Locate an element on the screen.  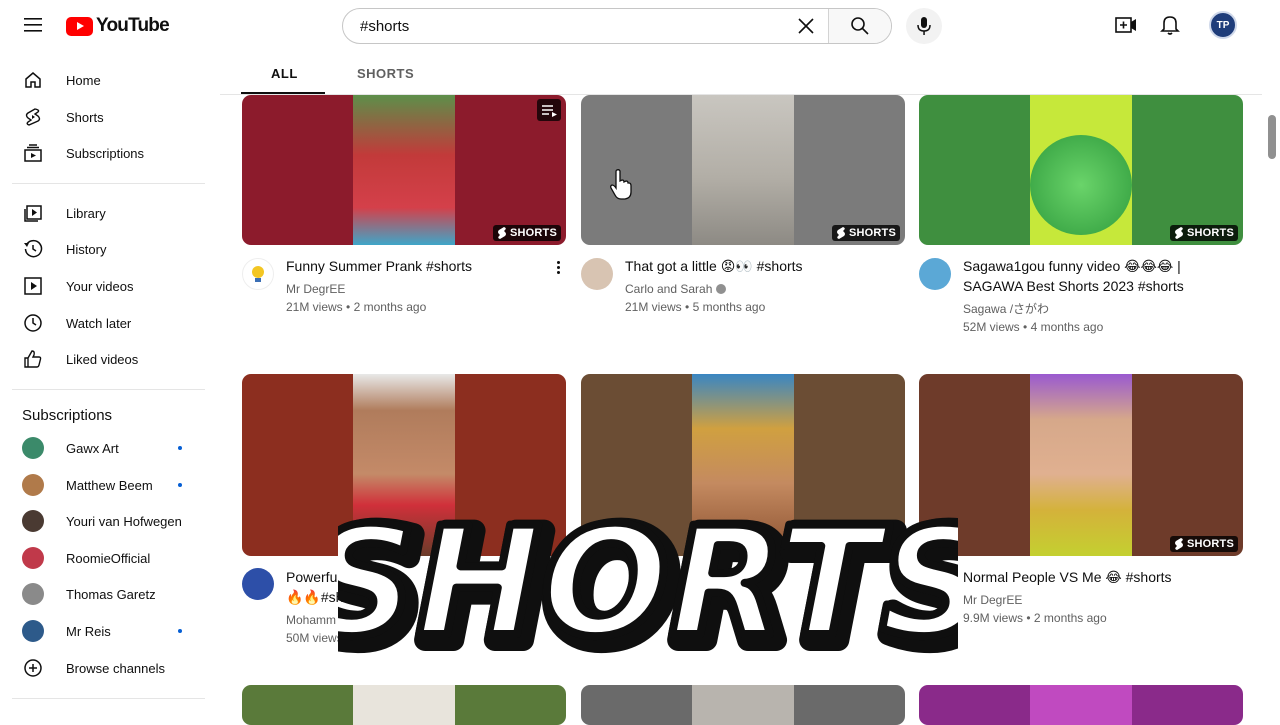
menu-button is located at coordinates (33, 25).